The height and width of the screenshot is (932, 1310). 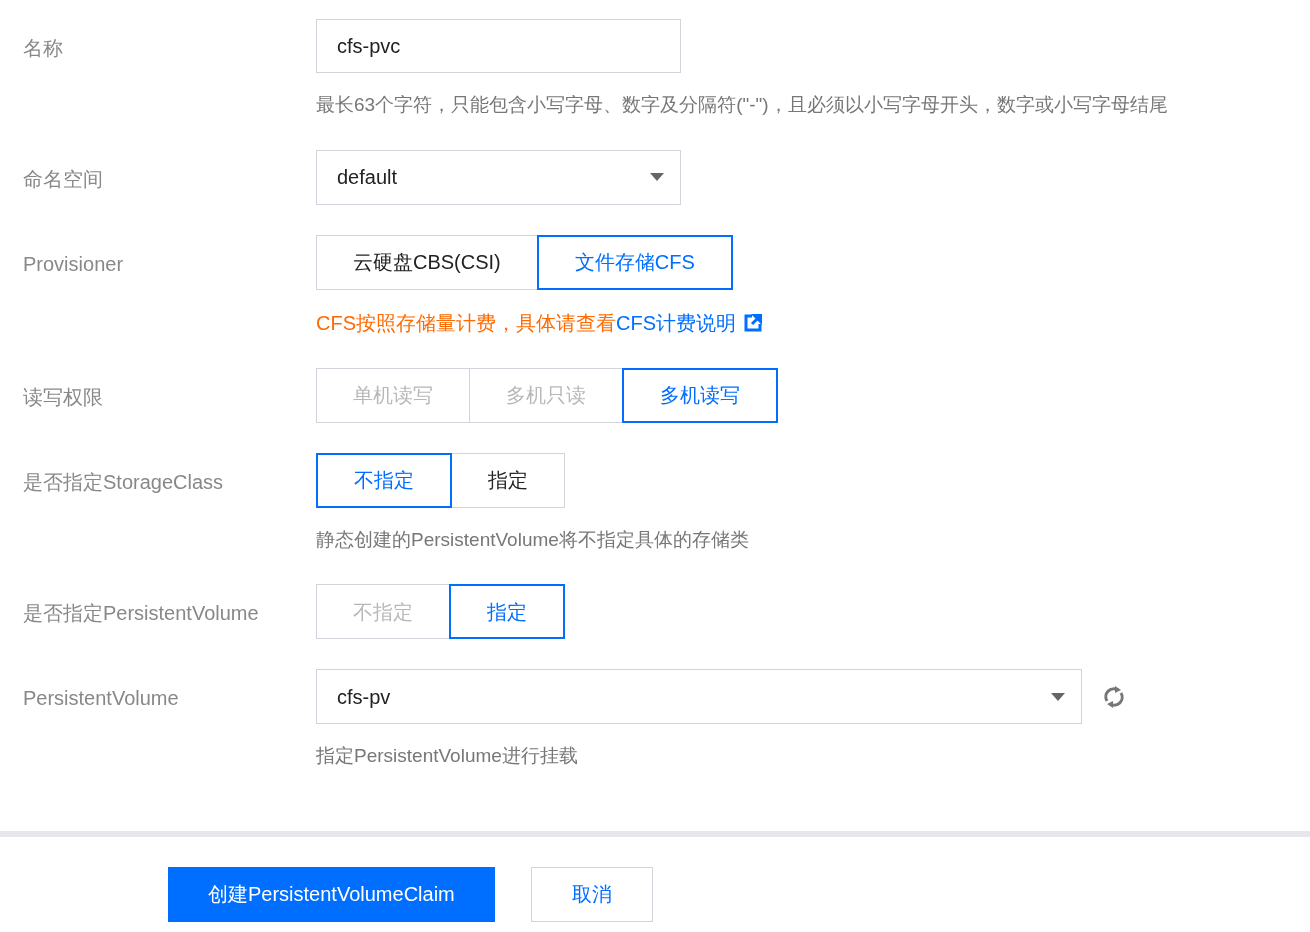 I want to click on field-label: 是否指定StorageClass, so click(x=123, y=482).